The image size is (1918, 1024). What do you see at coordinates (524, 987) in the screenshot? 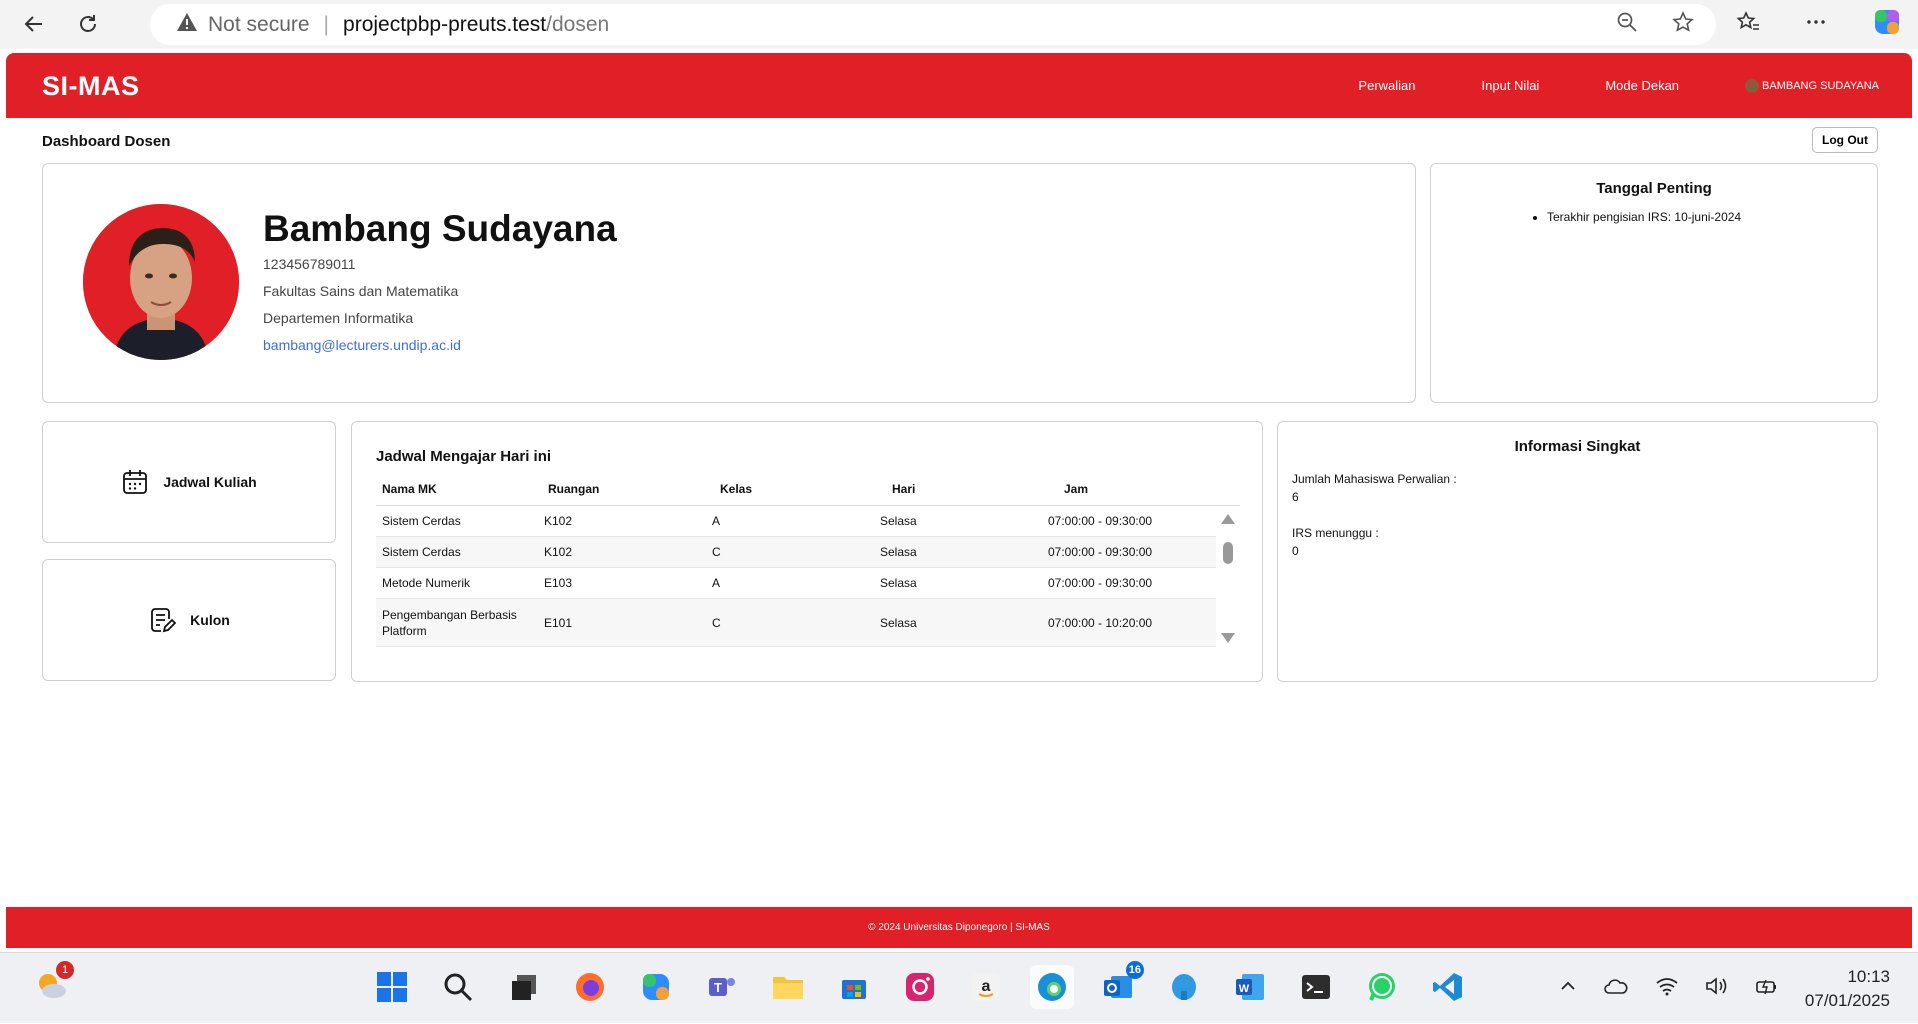
I see `task-view-icon` at bounding box center [524, 987].